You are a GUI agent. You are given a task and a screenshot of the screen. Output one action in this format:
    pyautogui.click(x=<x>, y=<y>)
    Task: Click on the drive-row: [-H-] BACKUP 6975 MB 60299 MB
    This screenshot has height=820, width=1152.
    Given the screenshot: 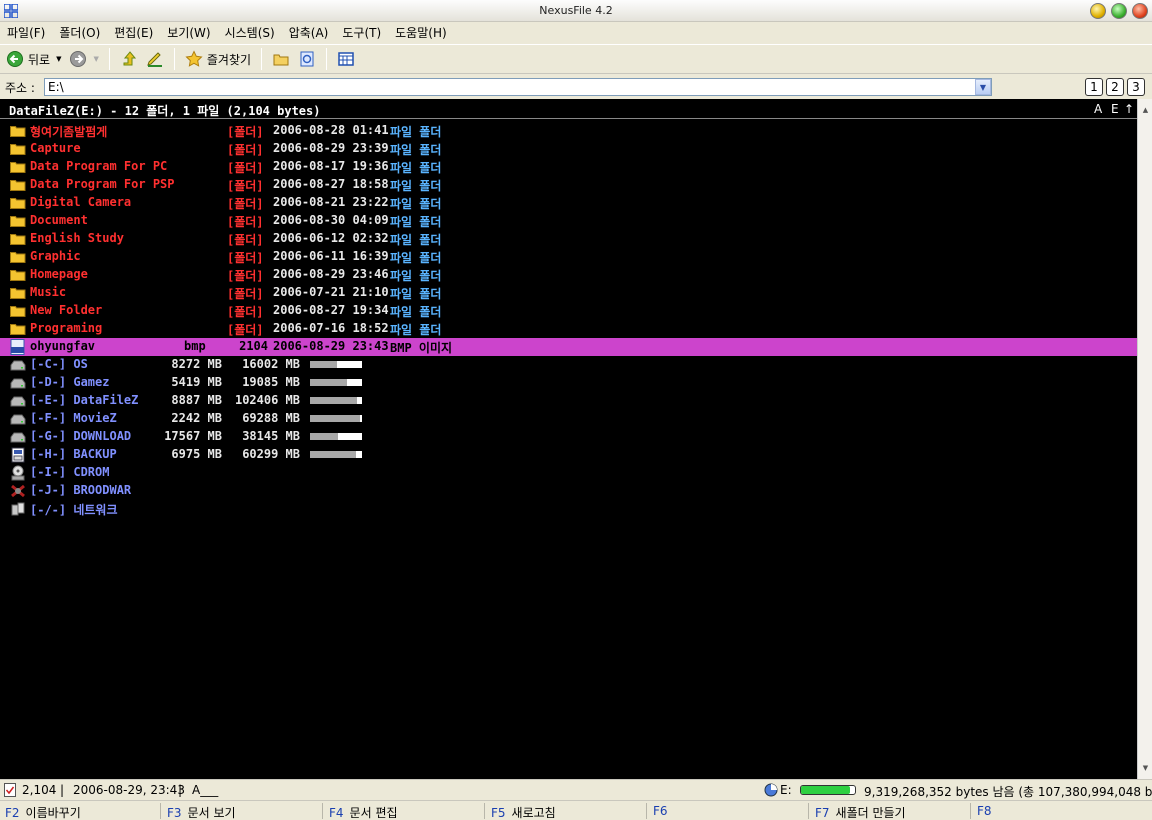 What is the action you would take?
    pyautogui.click(x=568, y=455)
    